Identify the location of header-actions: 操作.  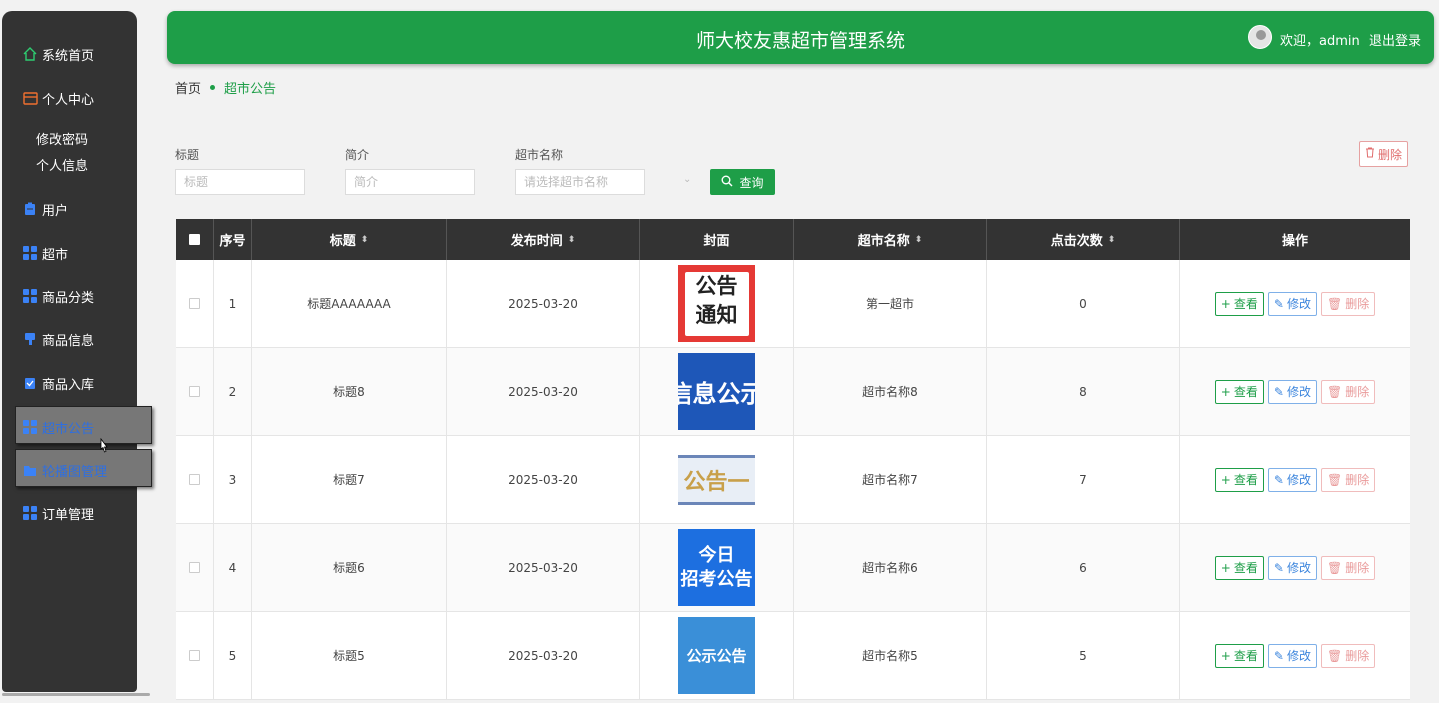
(1294, 241).